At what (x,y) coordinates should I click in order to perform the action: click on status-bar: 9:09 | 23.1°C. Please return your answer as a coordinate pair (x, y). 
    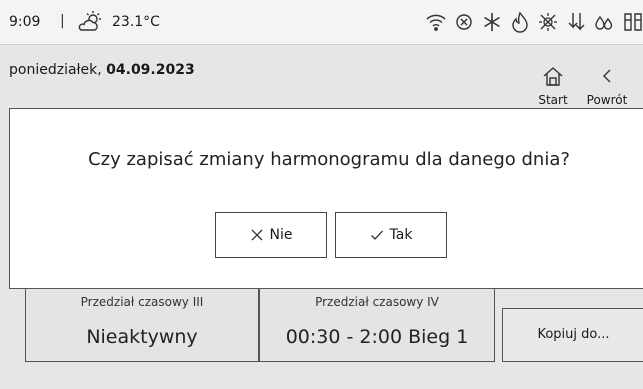
    Looking at the image, I should click on (321, 22).